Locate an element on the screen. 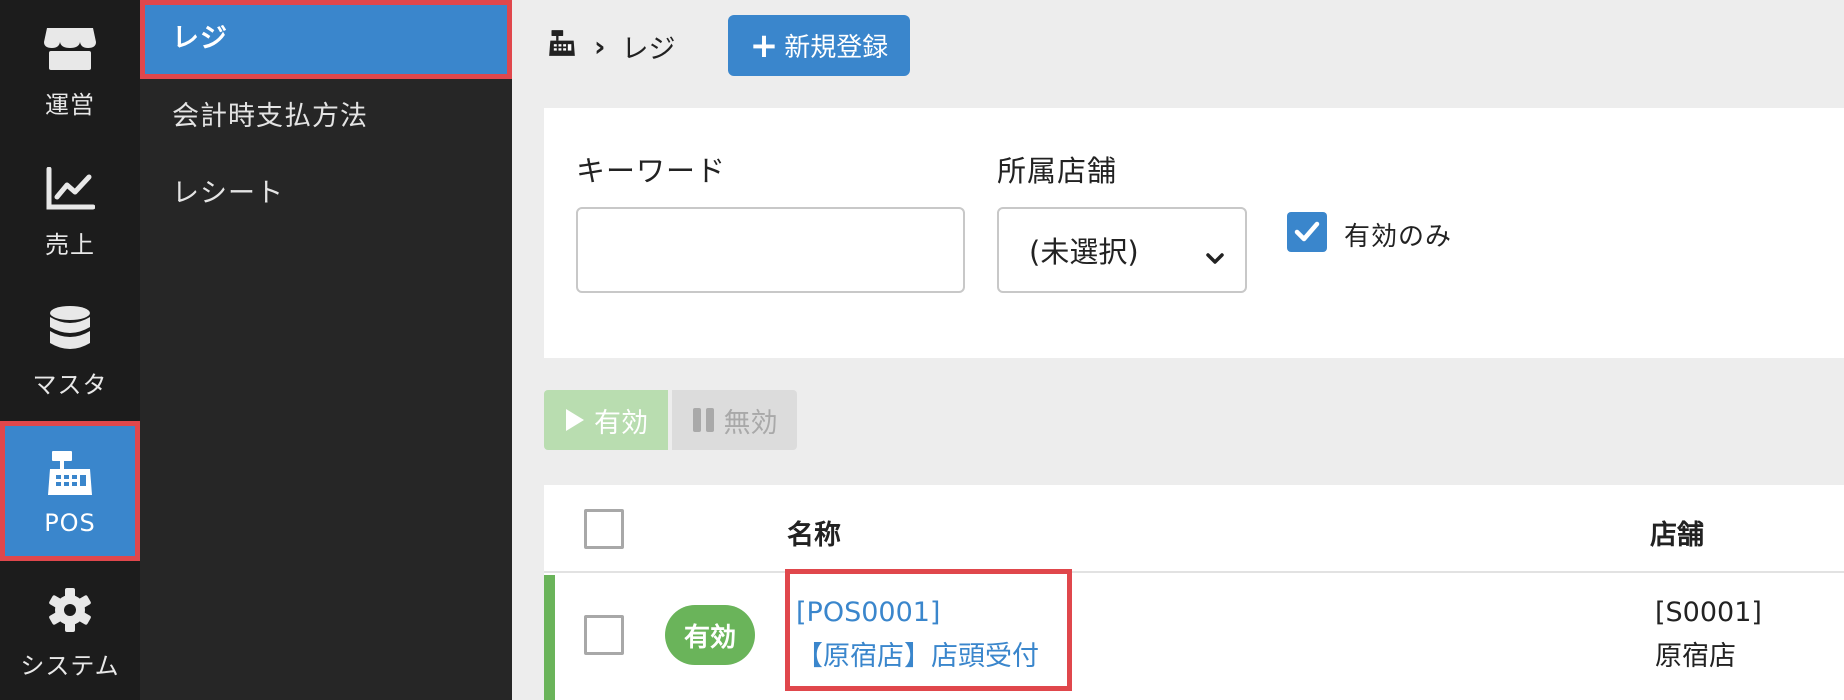 This screenshot has width=1844, height=700. table-row: 有効 [POS0001] 【原宿店】店頭受付 [S0001] 原宿店 is located at coordinates (1194, 634).